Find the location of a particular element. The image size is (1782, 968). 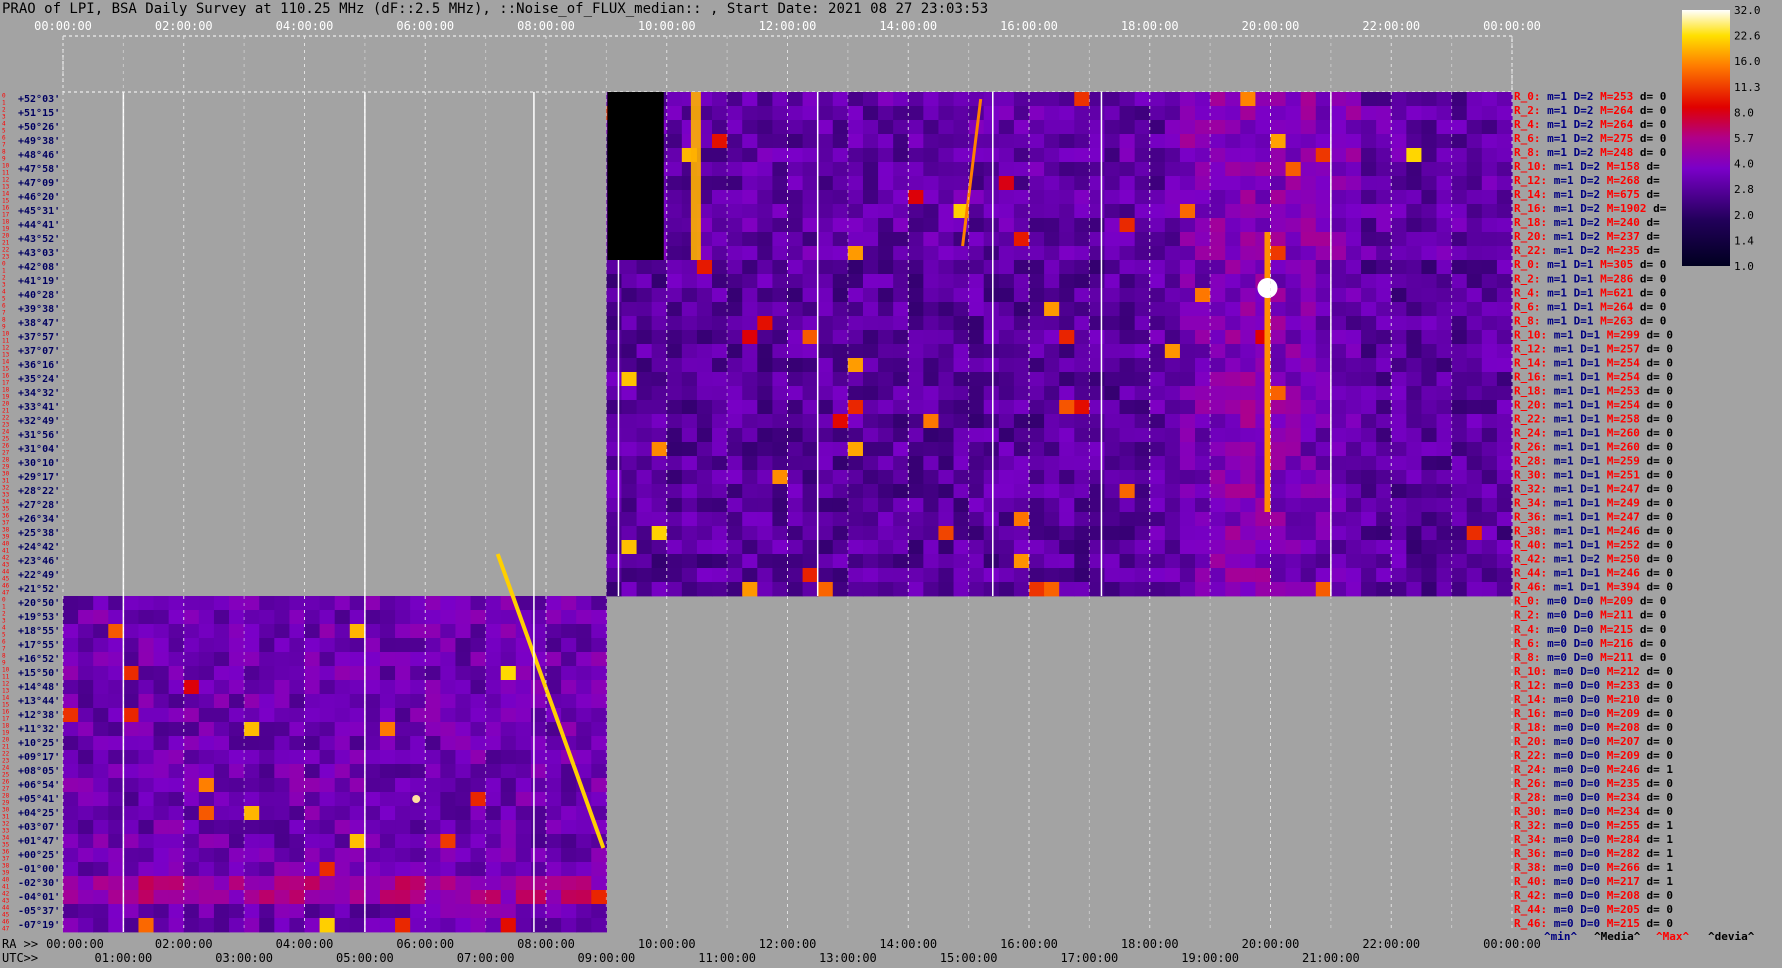

row-number-label: 10 is located at coordinates (6, 166).